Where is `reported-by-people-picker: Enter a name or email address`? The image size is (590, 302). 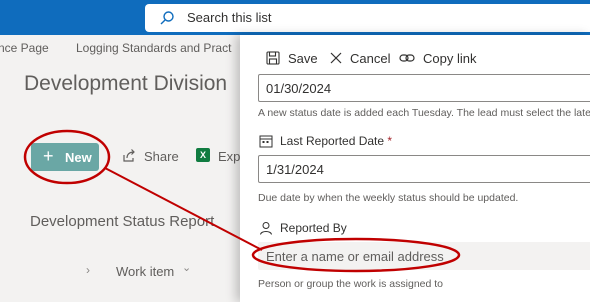 reported-by-people-picker: Enter a name or email address is located at coordinates (424, 256).